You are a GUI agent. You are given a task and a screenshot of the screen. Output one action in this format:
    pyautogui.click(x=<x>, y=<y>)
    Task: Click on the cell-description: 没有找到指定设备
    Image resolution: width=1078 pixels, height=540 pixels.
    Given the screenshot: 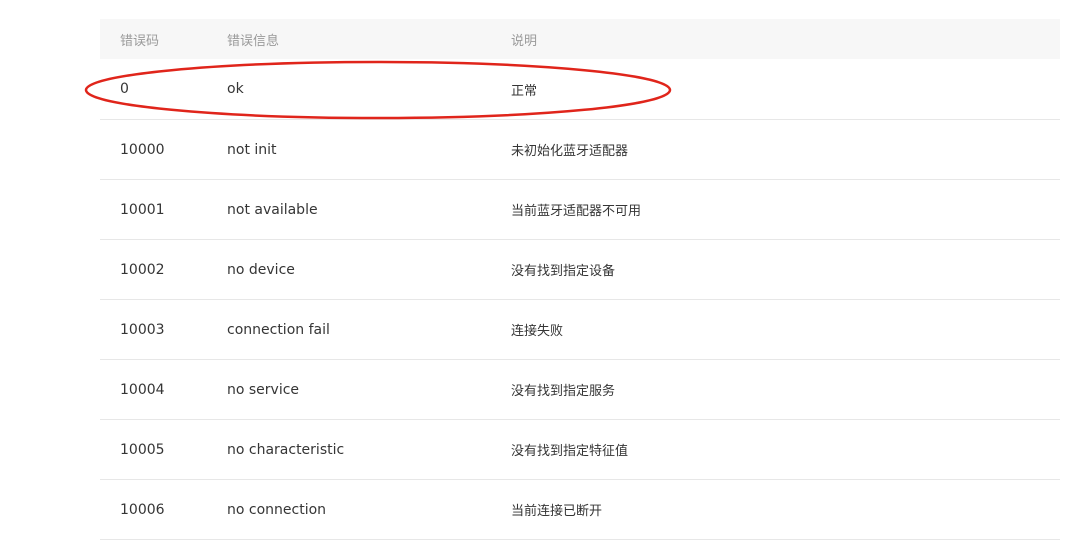 What is the action you would take?
    pyautogui.click(x=563, y=271)
    